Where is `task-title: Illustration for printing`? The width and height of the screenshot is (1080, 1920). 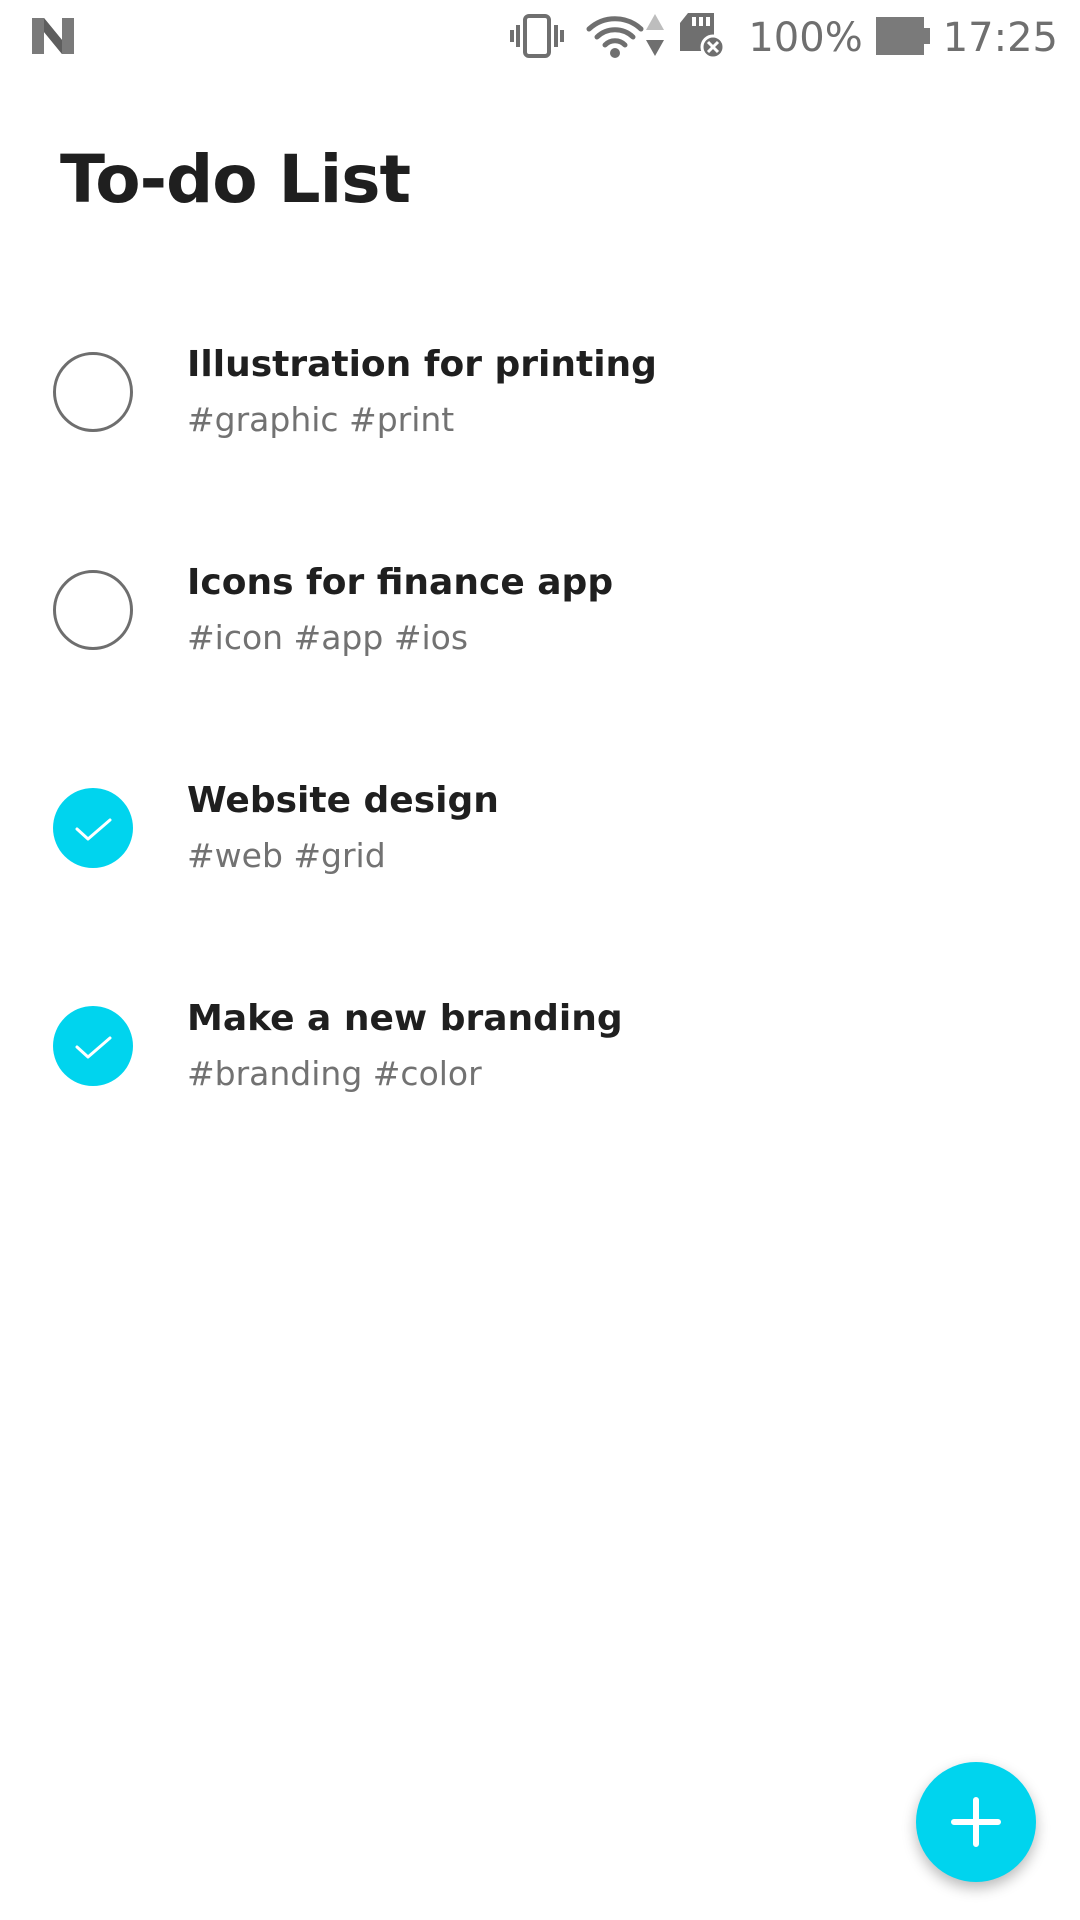
task-title: Illustration for printing is located at coordinates (422, 364).